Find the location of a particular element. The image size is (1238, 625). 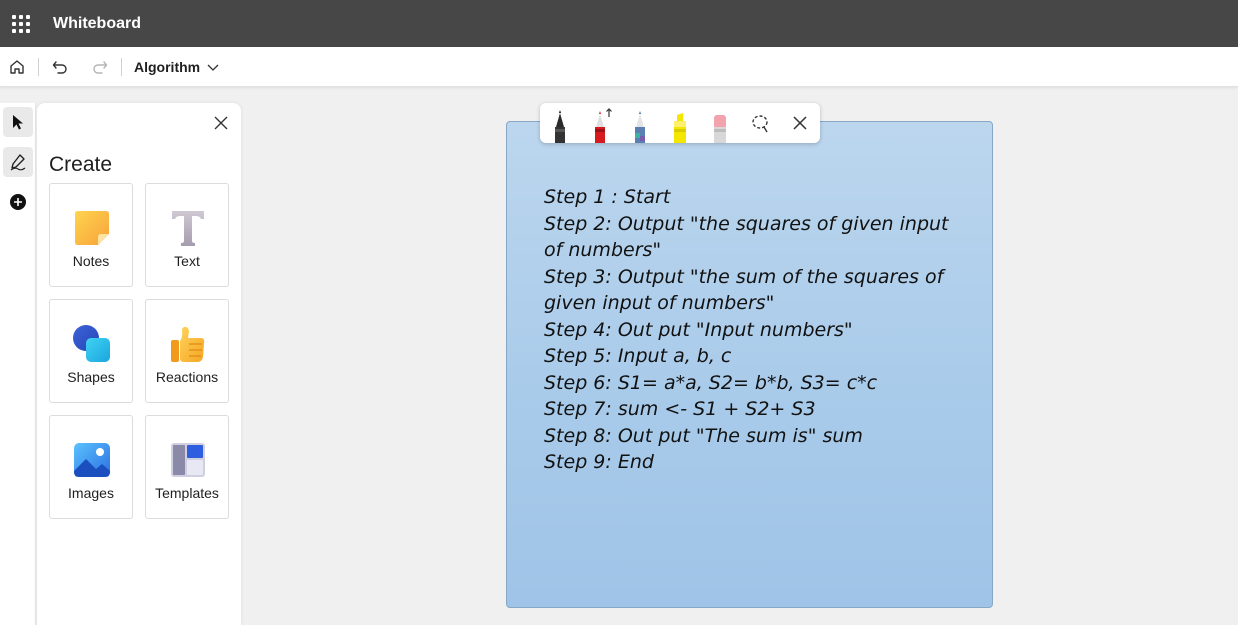

note-line: Step 7: sum <- S1 + S2+ S3 is located at coordinates (680, 409).